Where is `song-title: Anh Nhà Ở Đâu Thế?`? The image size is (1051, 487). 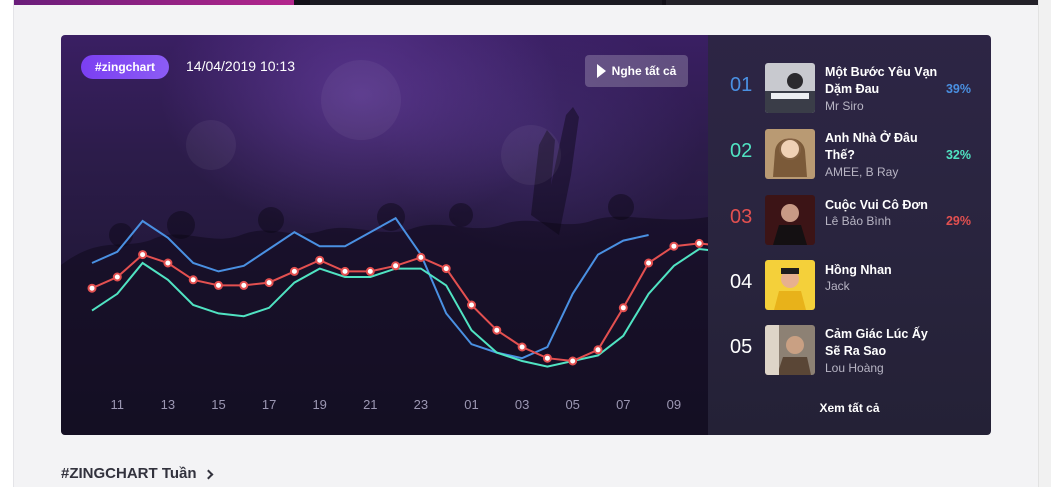 song-title: Anh Nhà Ở Đâu Thế? is located at coordinates (885, 147).